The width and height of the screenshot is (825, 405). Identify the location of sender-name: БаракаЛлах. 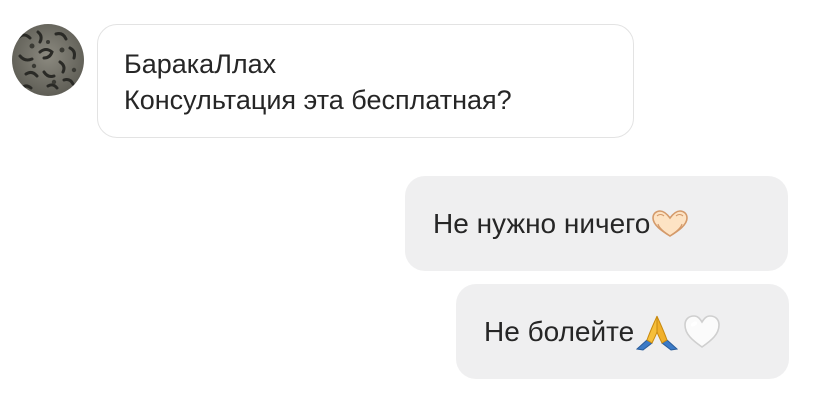
(200, 64).